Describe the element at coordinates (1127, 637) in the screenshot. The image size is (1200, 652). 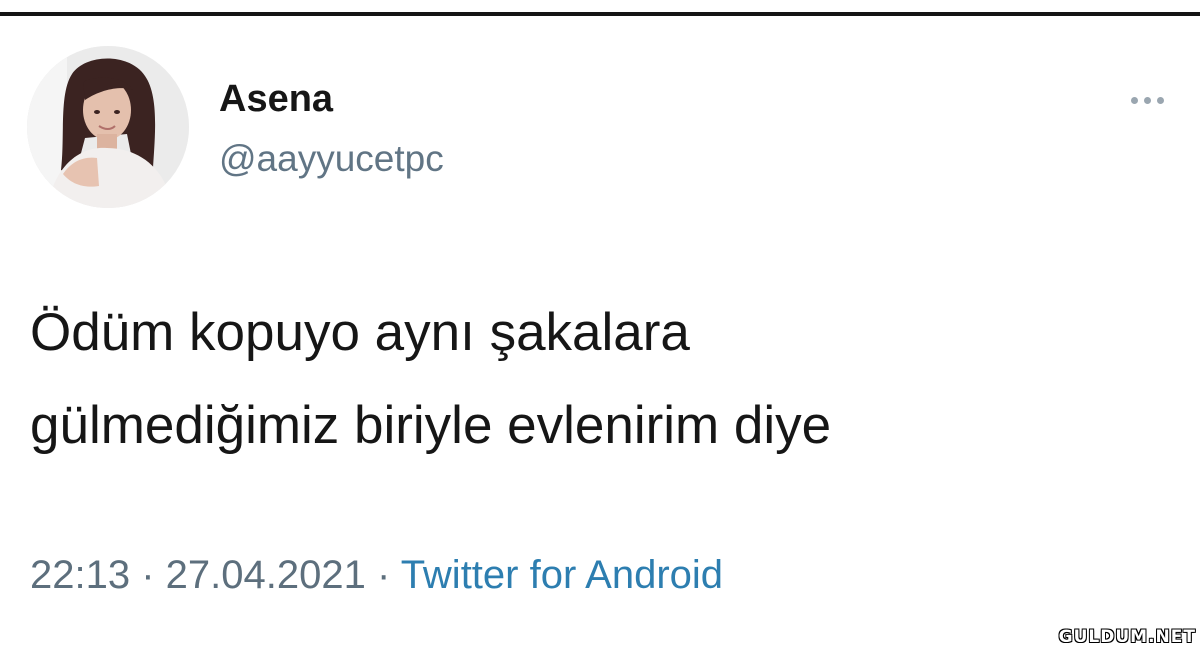
I see `watermark: GULDUM.NET` at that location.